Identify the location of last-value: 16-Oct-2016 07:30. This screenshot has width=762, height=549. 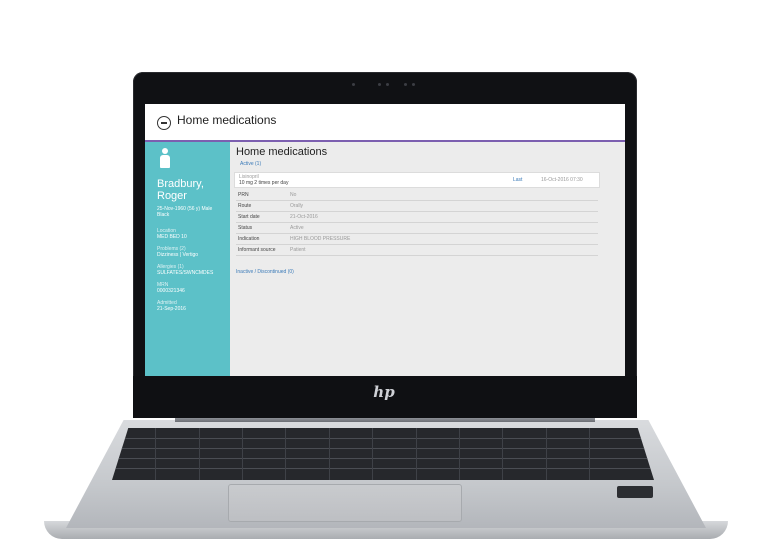
(562, 180).